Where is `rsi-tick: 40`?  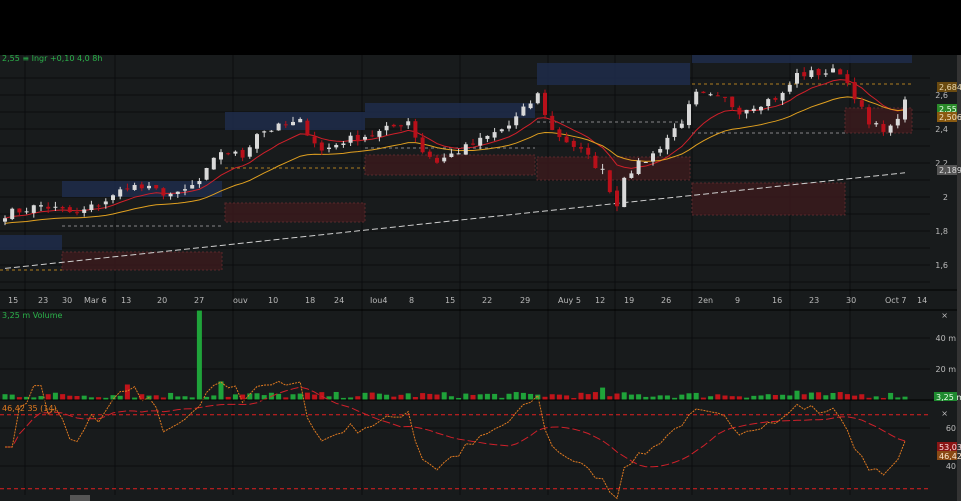
rsi-tick: 40 is located at coordinates (951, 466).